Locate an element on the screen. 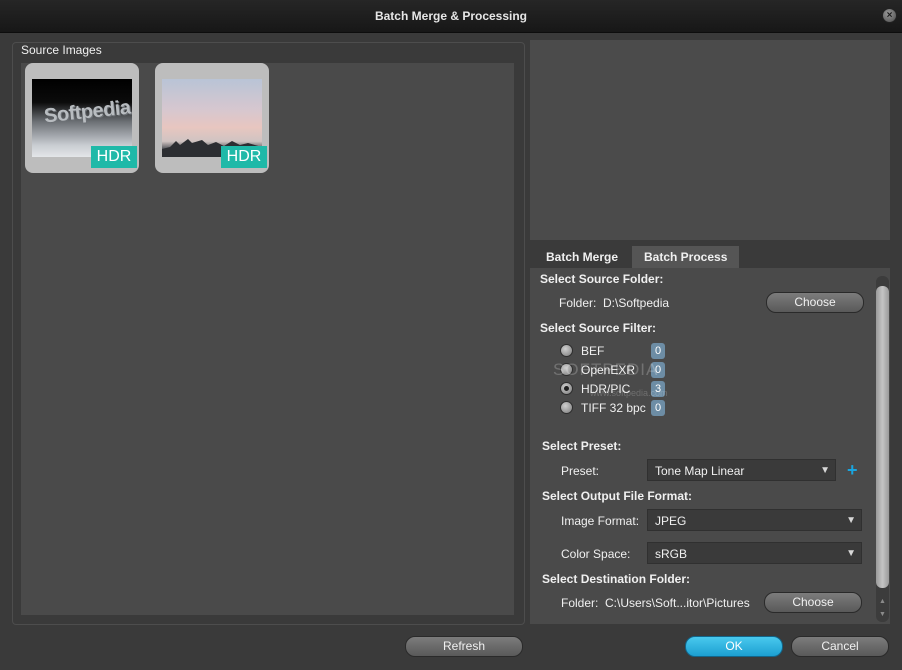 The image size is (902, 670). scroll-up-icon: ▲ is located at coordinates (882, 602).